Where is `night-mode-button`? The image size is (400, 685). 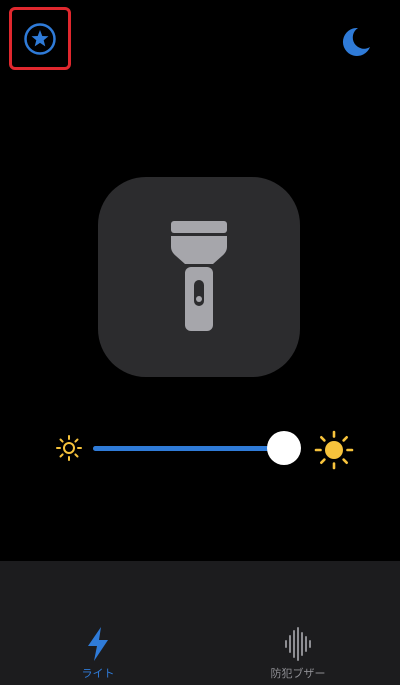 night-mode-button is located at coordinates (354, 42).